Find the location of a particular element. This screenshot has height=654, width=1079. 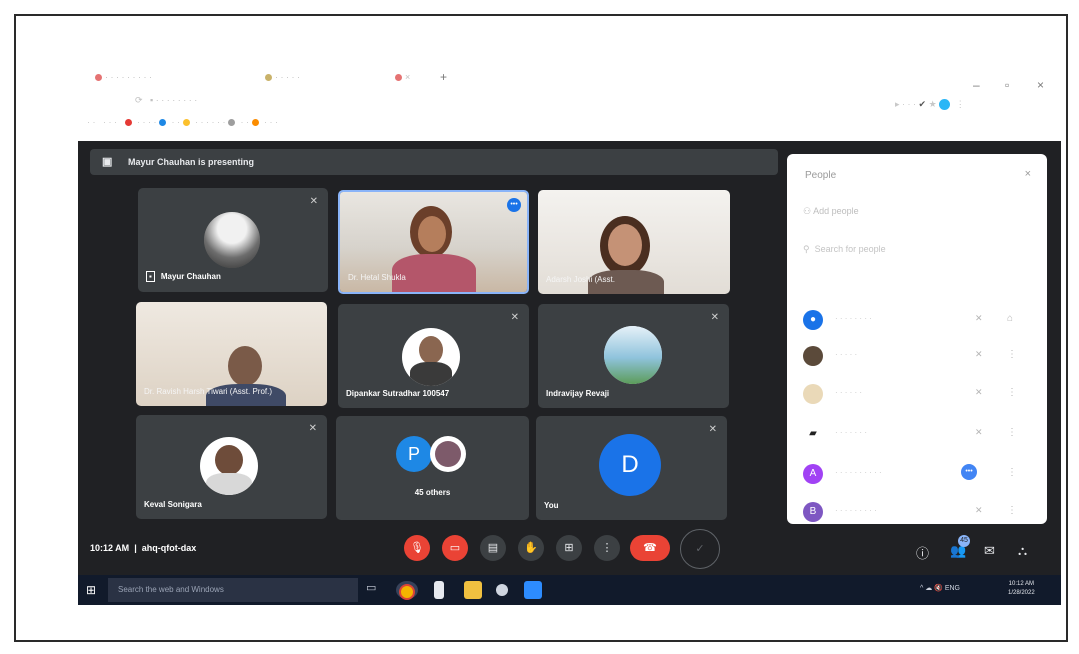

close-panel-icon: × is located at coordinates (1028, 174).